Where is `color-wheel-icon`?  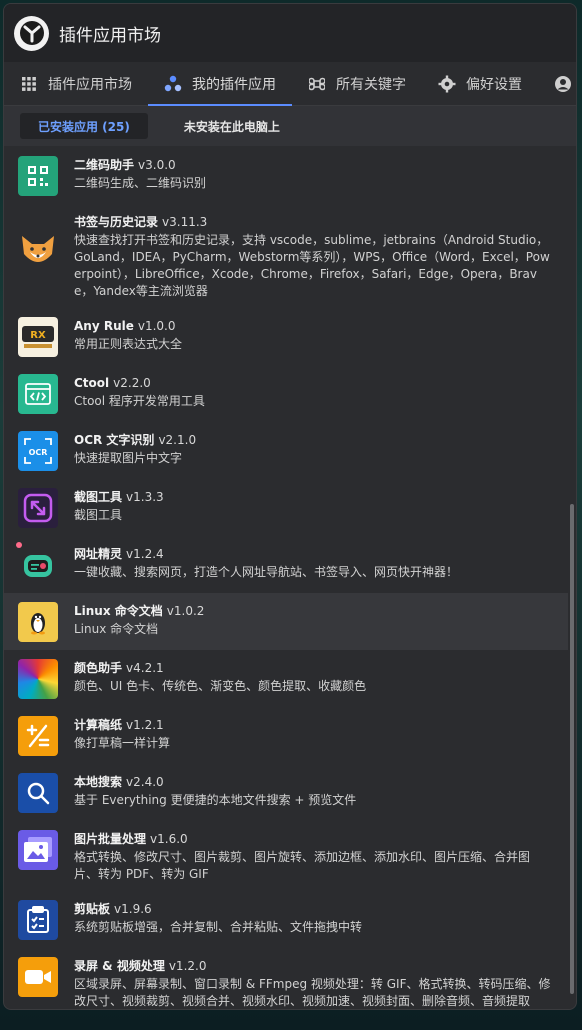
color-wheel-icon is located at coordinates (38, 679).